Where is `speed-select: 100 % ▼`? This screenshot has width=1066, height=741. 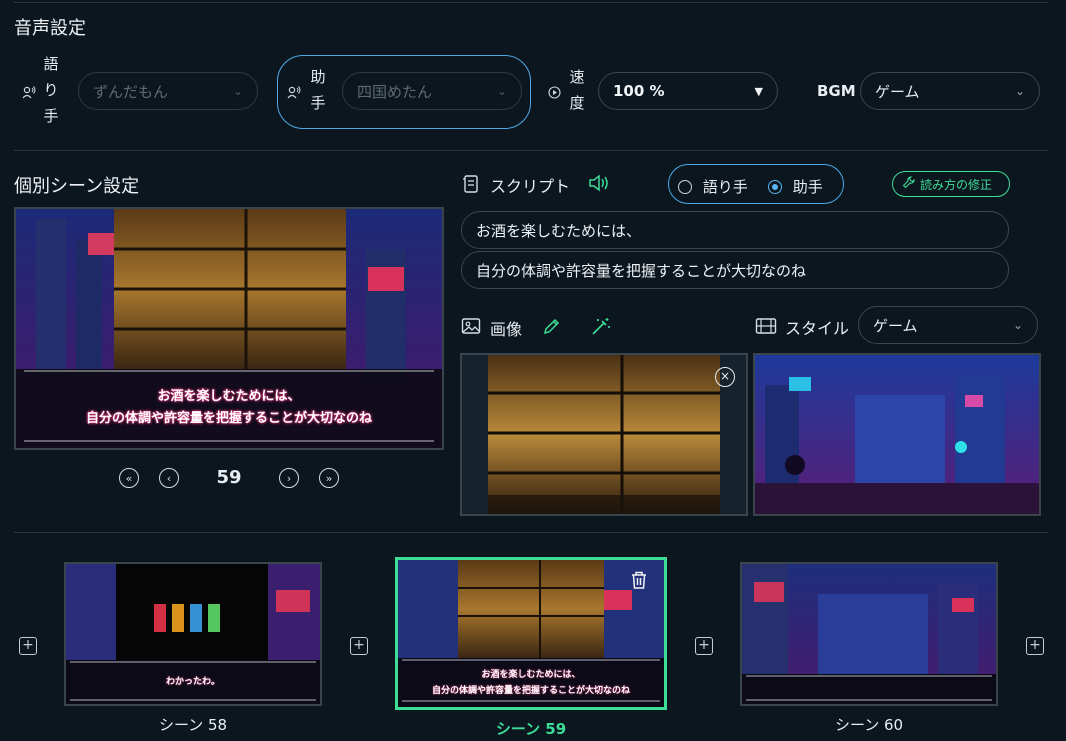 speed-select: 100 % ▼ is located at coordinates (688, 91).